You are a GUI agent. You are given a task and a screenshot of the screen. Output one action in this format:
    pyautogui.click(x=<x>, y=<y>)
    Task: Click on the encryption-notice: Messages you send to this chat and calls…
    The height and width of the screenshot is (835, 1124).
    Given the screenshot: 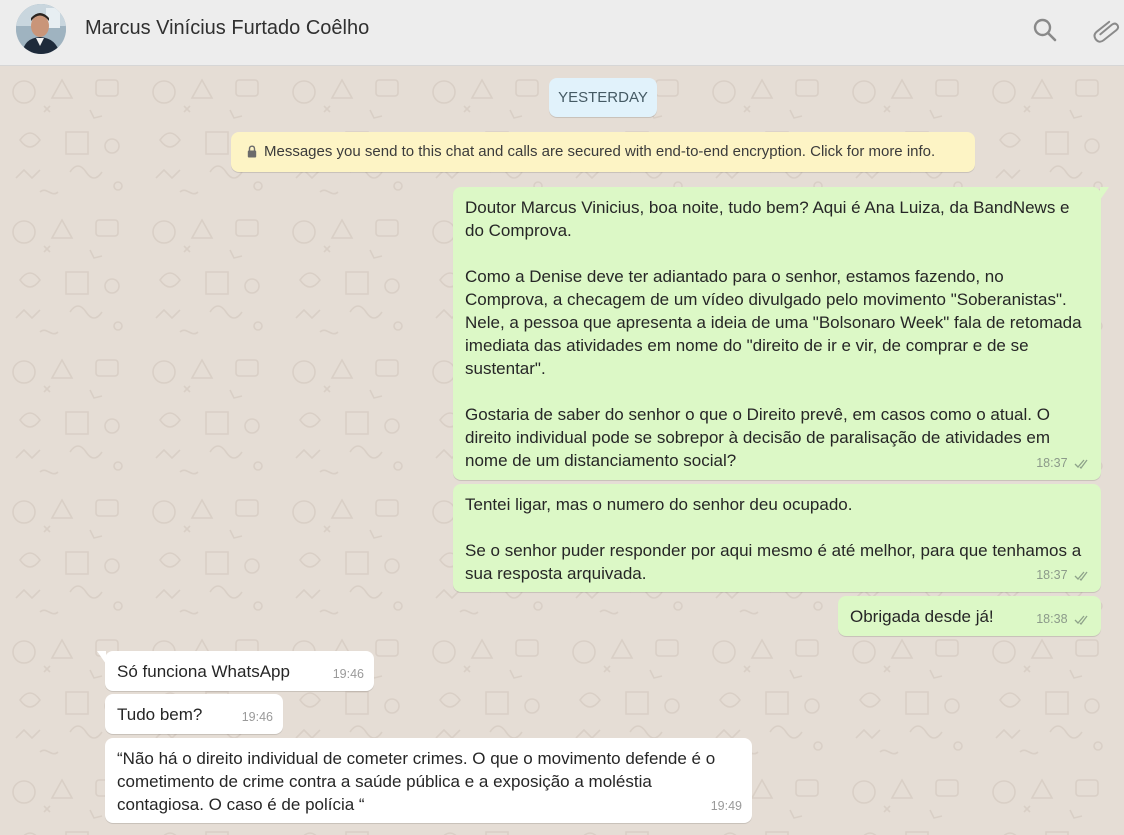 What is the action you would take?
    pyautogui.click(x=603, y=152)
    